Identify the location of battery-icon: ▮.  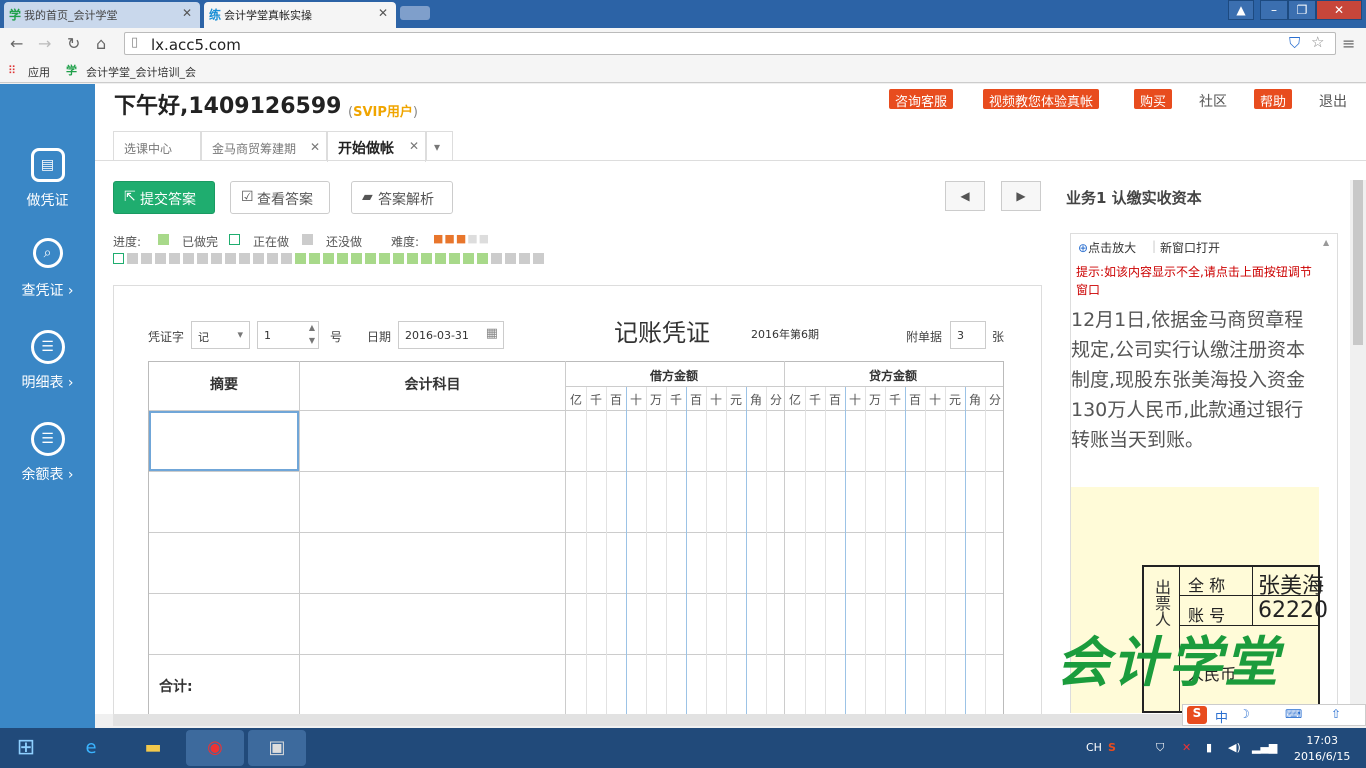
(1209, 747).